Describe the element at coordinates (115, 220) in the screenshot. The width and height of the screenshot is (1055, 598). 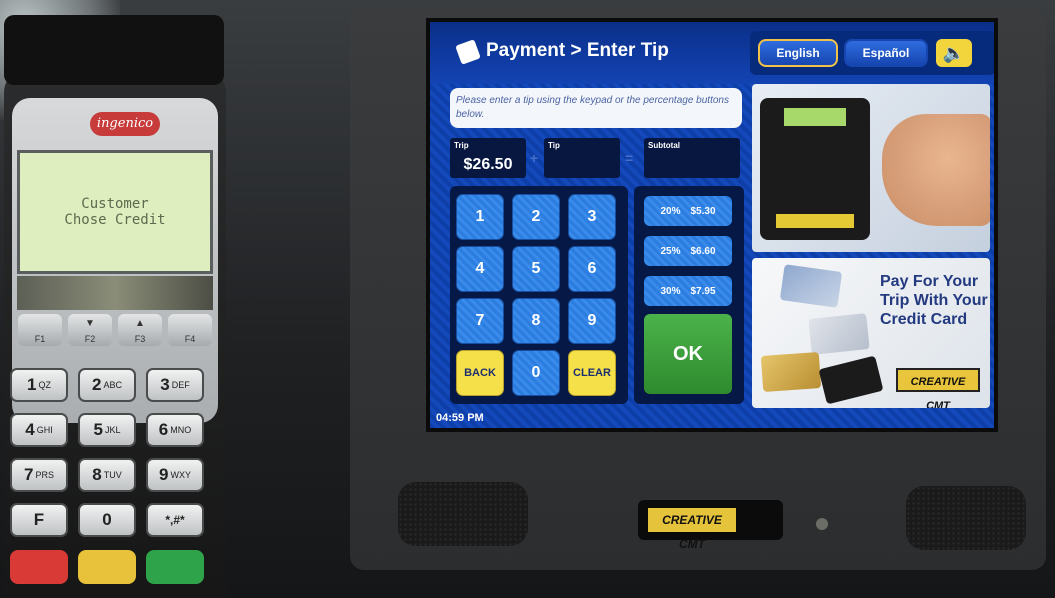
I see `lcd-line-2: Chose Credit` at that location.